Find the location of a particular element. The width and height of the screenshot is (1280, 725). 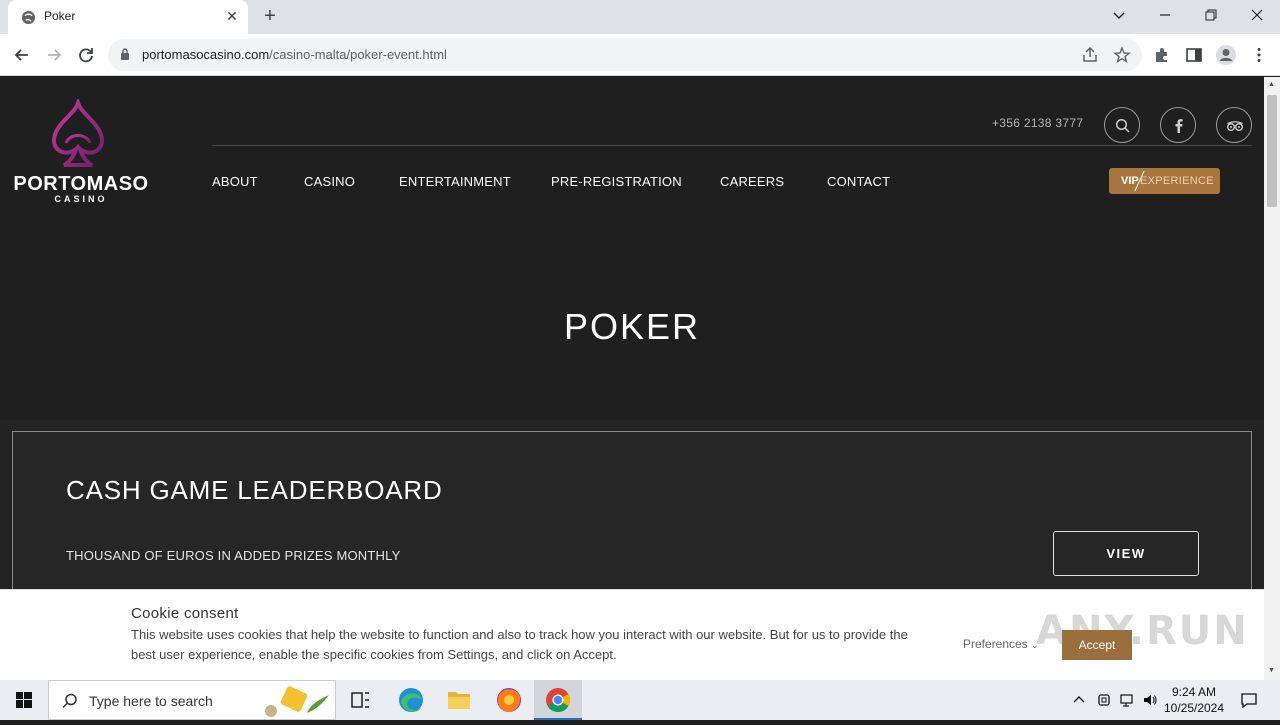

search-placeholder: Type here to search is located at coordinates (151, 701).